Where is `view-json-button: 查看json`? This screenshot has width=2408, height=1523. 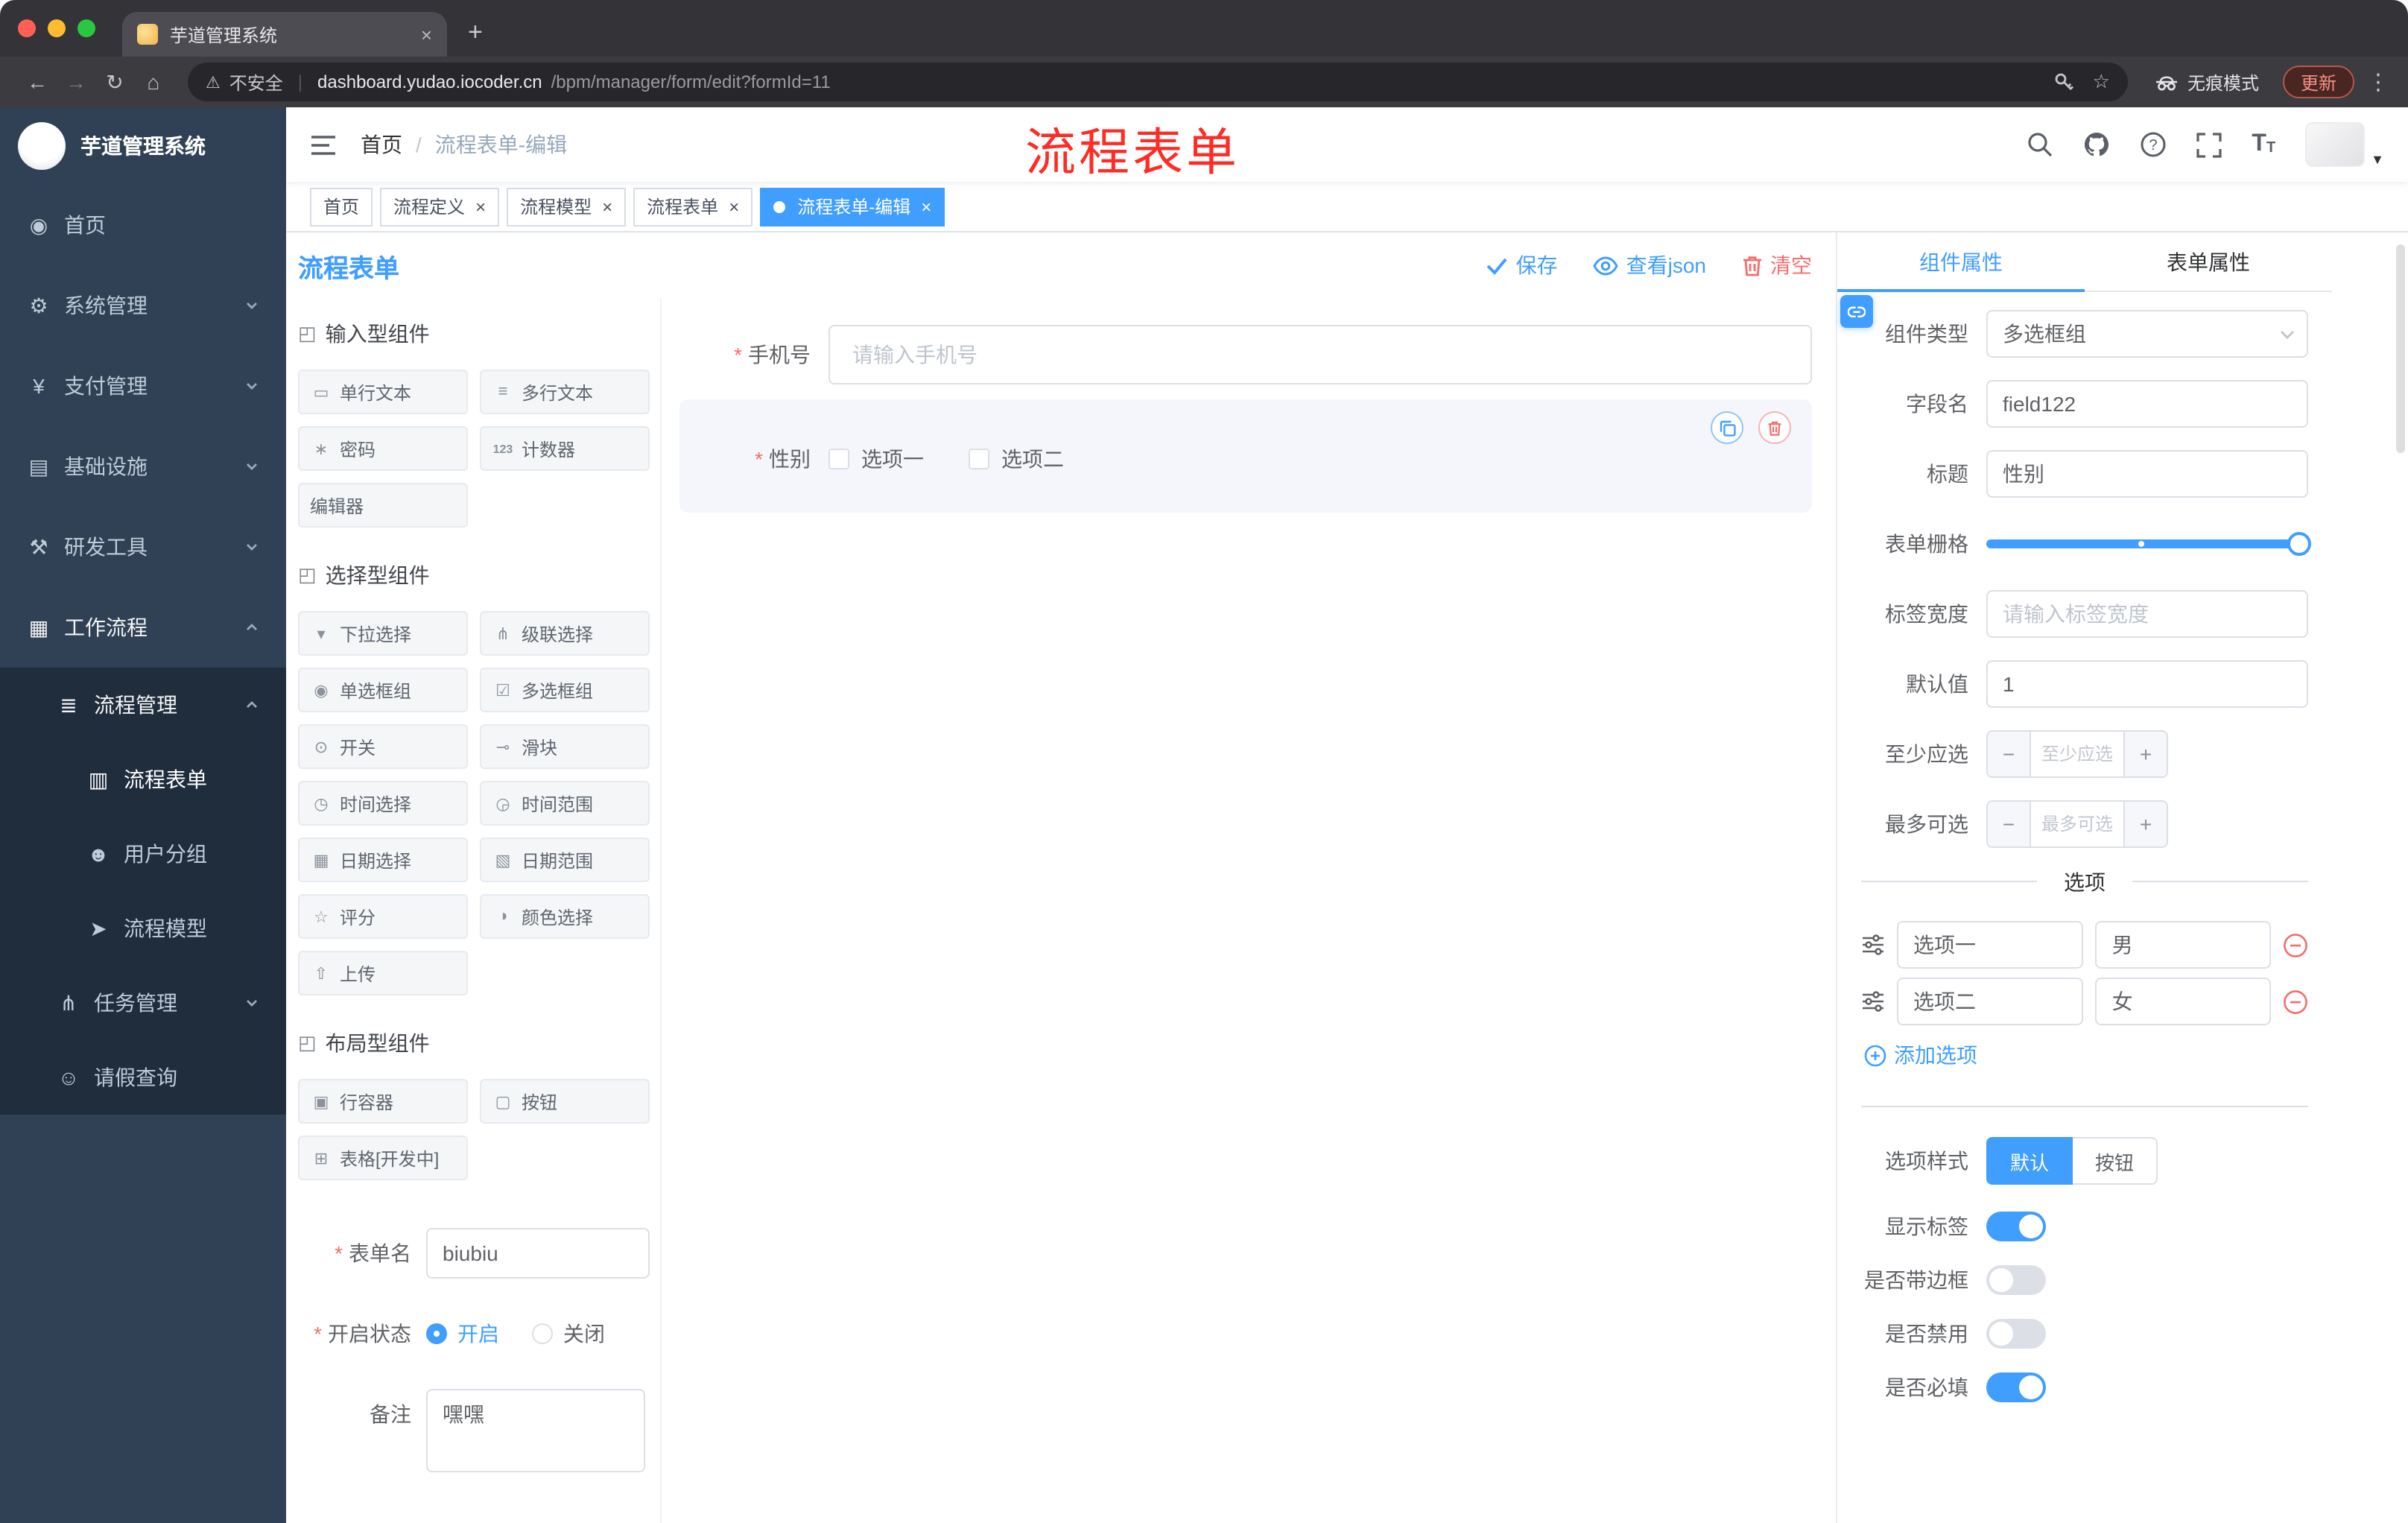 view-json-button: 查看json is located at coordinates (1649, 265).